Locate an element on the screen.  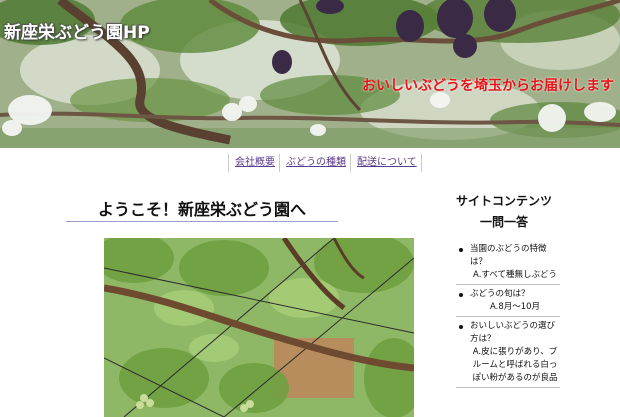
main-nav: 会社概要 ぶどうの種類 配送について is located at coordinates (325, 163).